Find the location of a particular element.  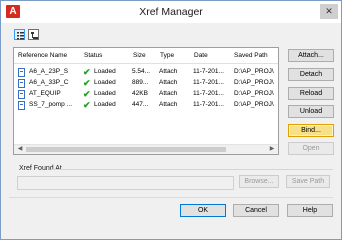

detach-button: Detach is located at coordinates (311, 74).